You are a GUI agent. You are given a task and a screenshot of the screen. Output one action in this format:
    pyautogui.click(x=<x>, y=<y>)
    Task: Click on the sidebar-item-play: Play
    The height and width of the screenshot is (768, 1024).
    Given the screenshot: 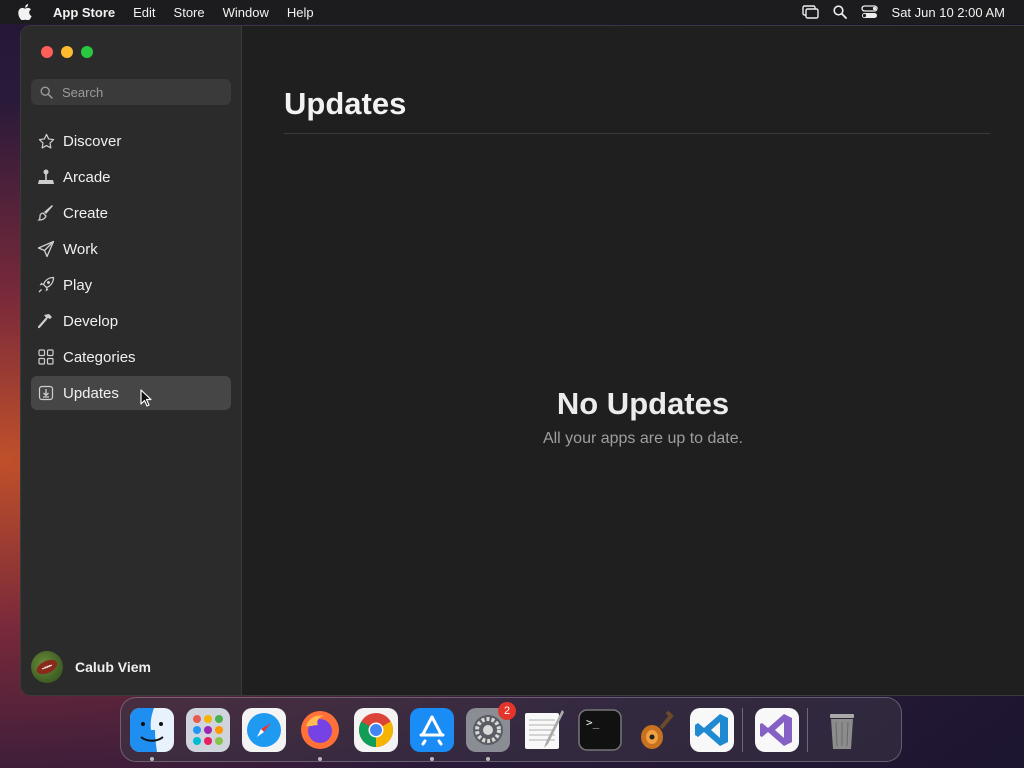 What is the action you would take?
    pyautogui.click(x=131, y=285)
    